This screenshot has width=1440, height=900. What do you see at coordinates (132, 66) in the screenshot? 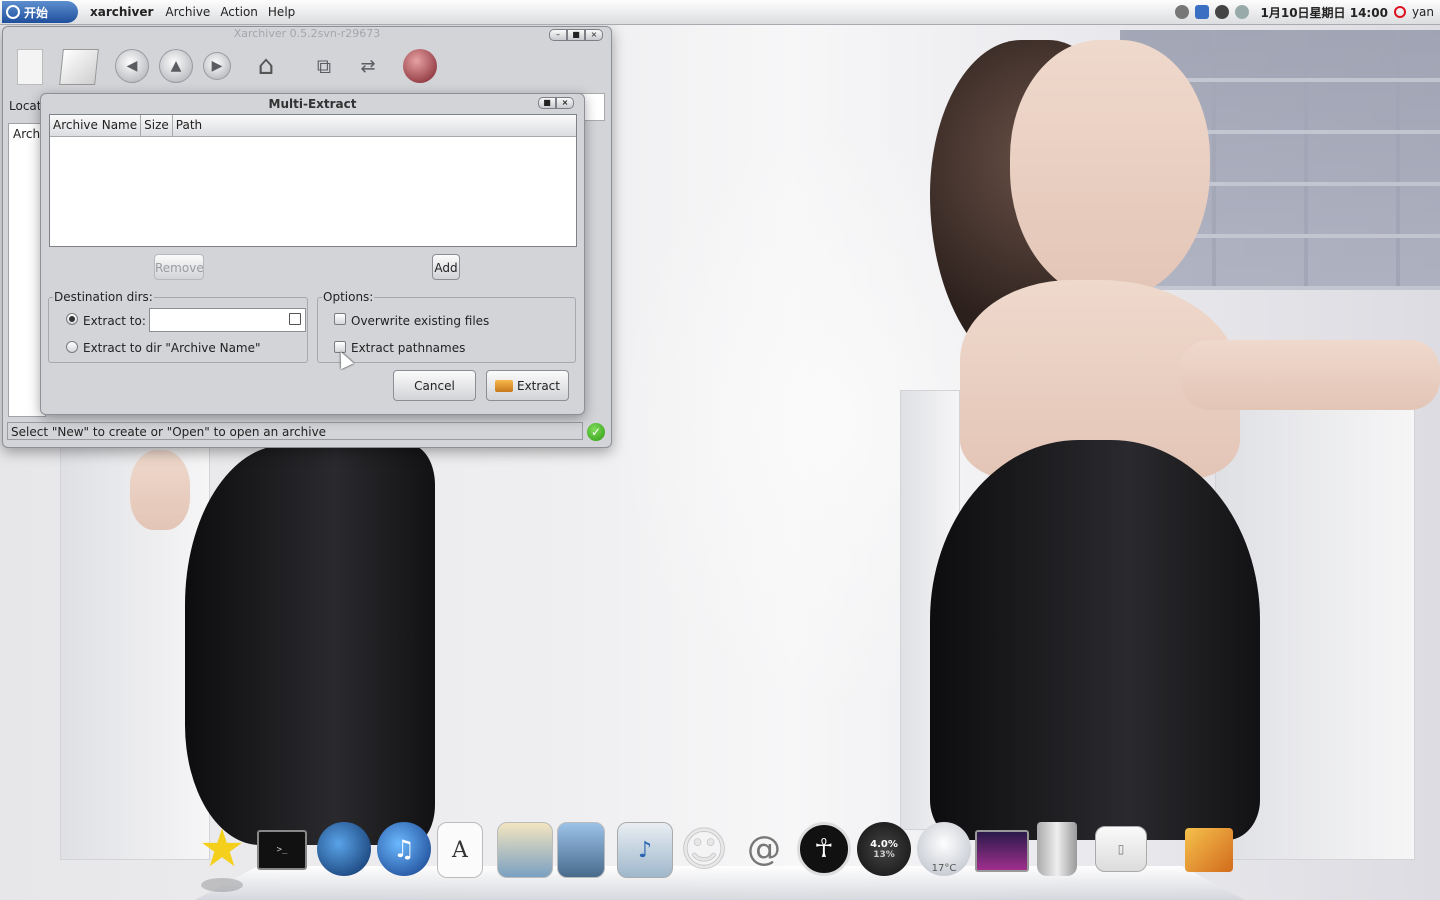
I see `back-icon: ◀` at bounding box center [132, 66].